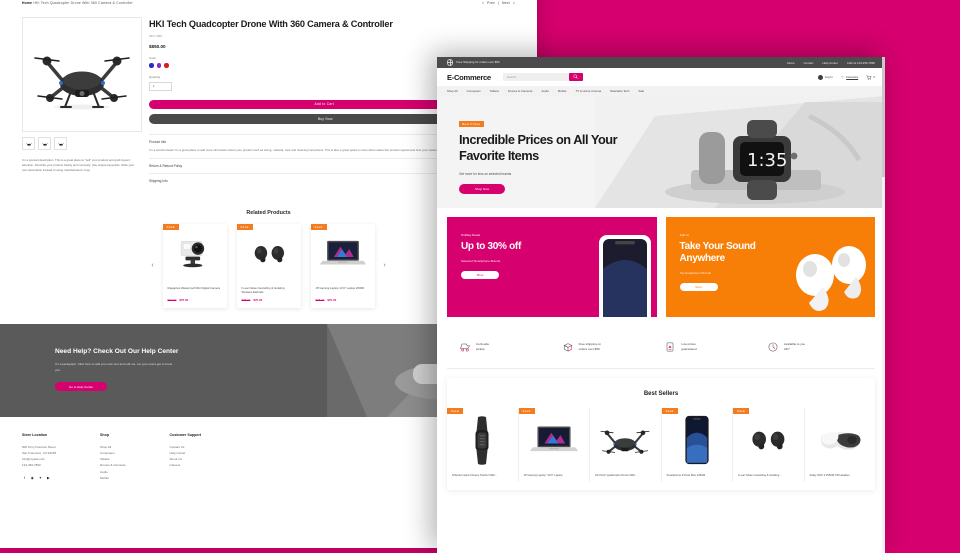  I want to click on footer-link: Careers, so click(186, 465).